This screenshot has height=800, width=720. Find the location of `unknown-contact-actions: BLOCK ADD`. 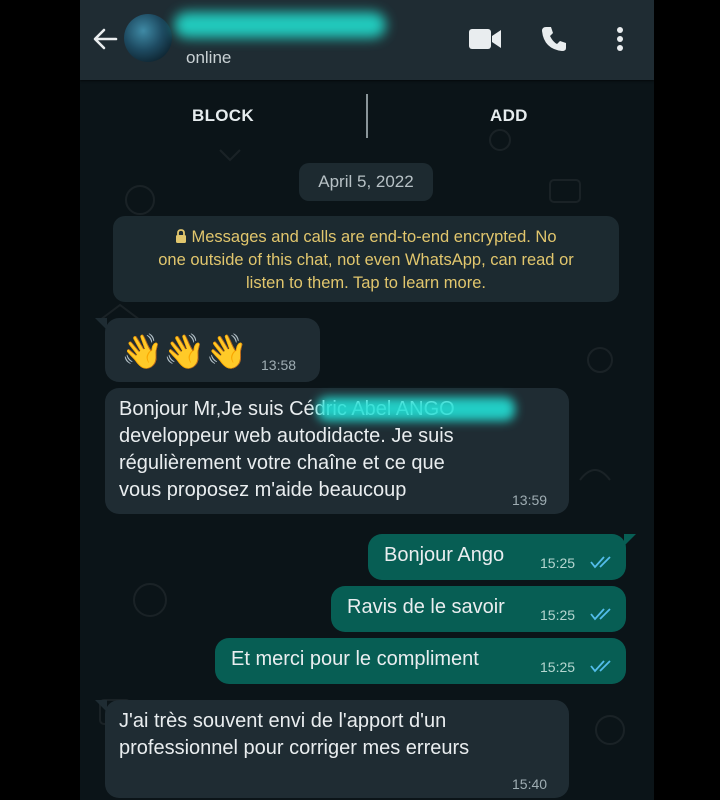

unknown-contact-actions: BLOCK ADD is located at coordinates (367, 116).